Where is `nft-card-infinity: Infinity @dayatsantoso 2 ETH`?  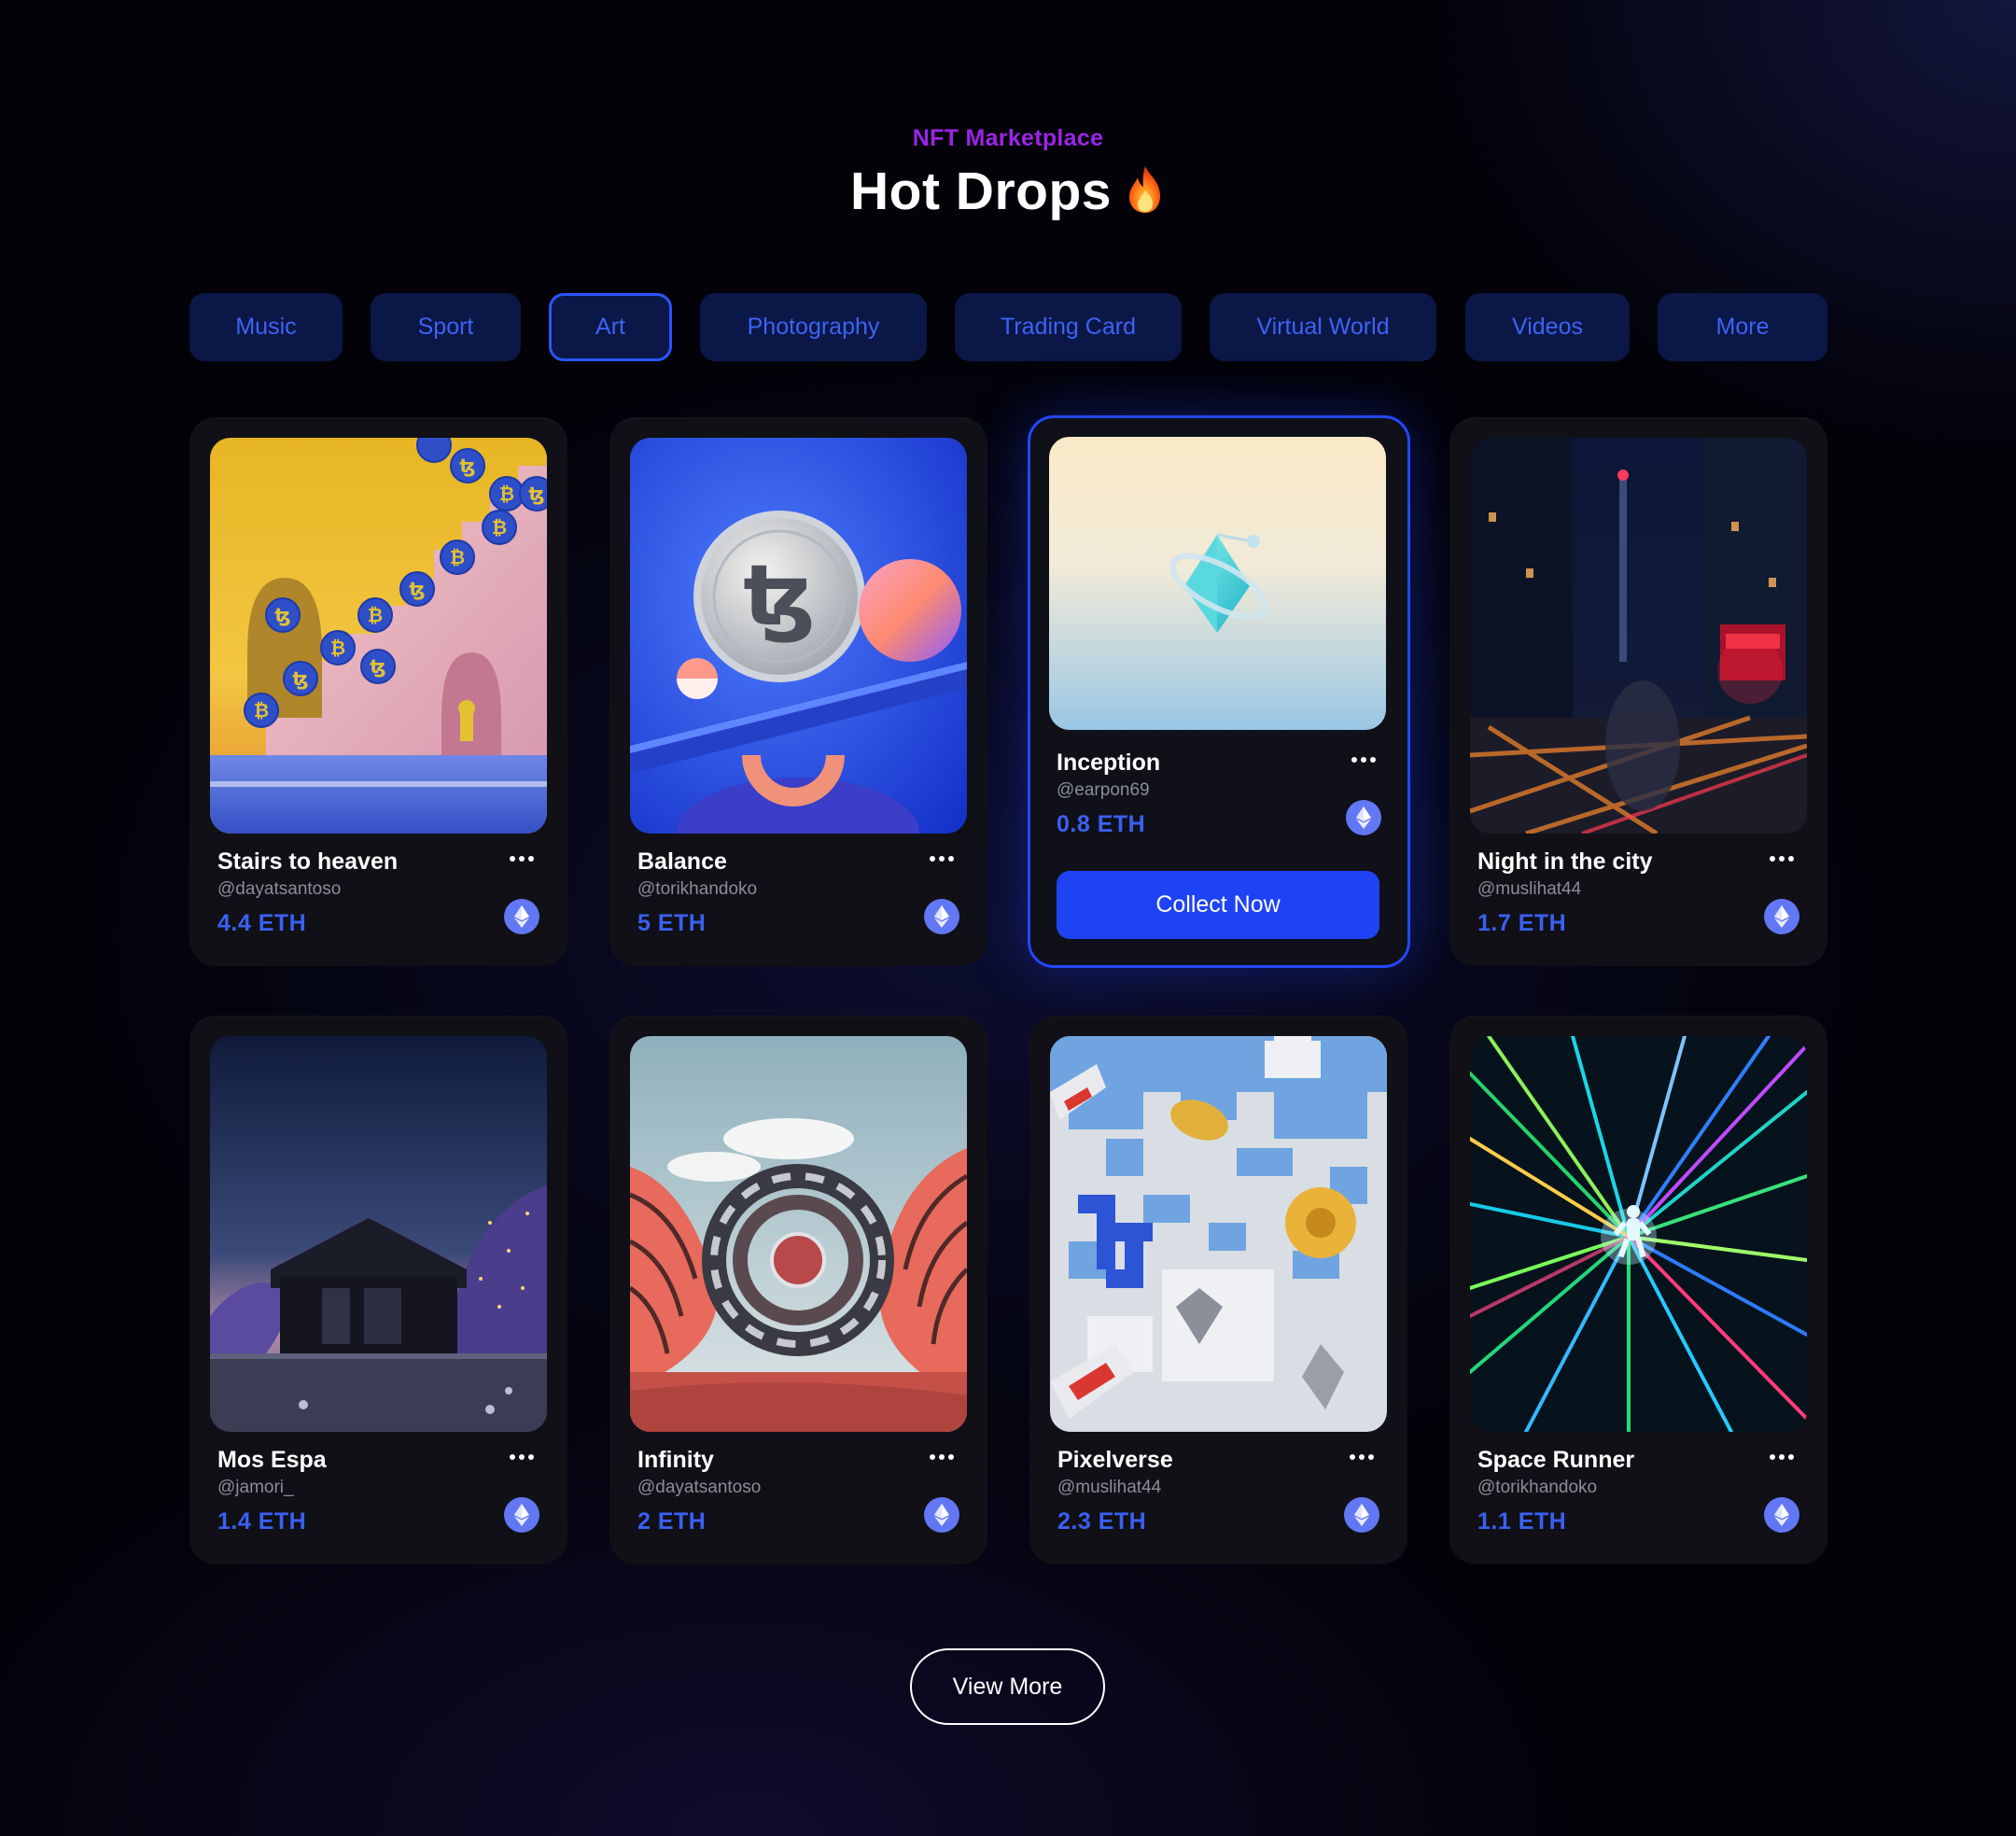
nft-card-infinity: Infinity @dayatsantoso 2 ETH is located at coordinates (798, 1290).